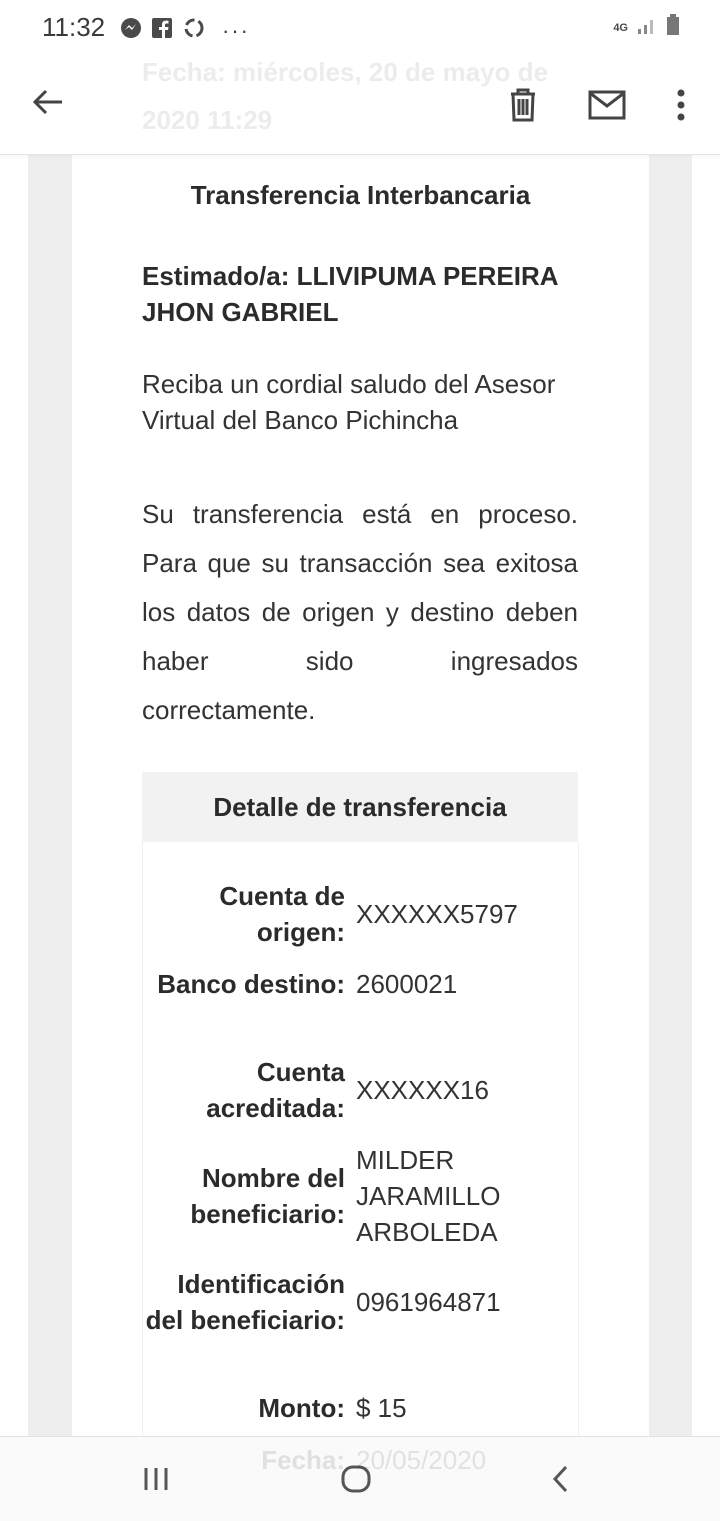  What do you see at coordinates (74, 27) in the screenshot?
I see `status-time: 11:32` at bounding box center [74, 27].